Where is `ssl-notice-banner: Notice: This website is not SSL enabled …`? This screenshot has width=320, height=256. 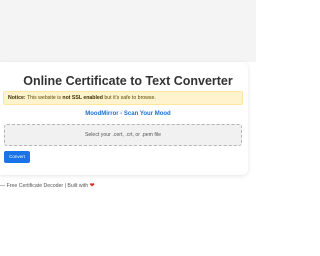 ssl-notice-banner: Notice: This website is not SSL enabled … is located at coordinates (123, 98).